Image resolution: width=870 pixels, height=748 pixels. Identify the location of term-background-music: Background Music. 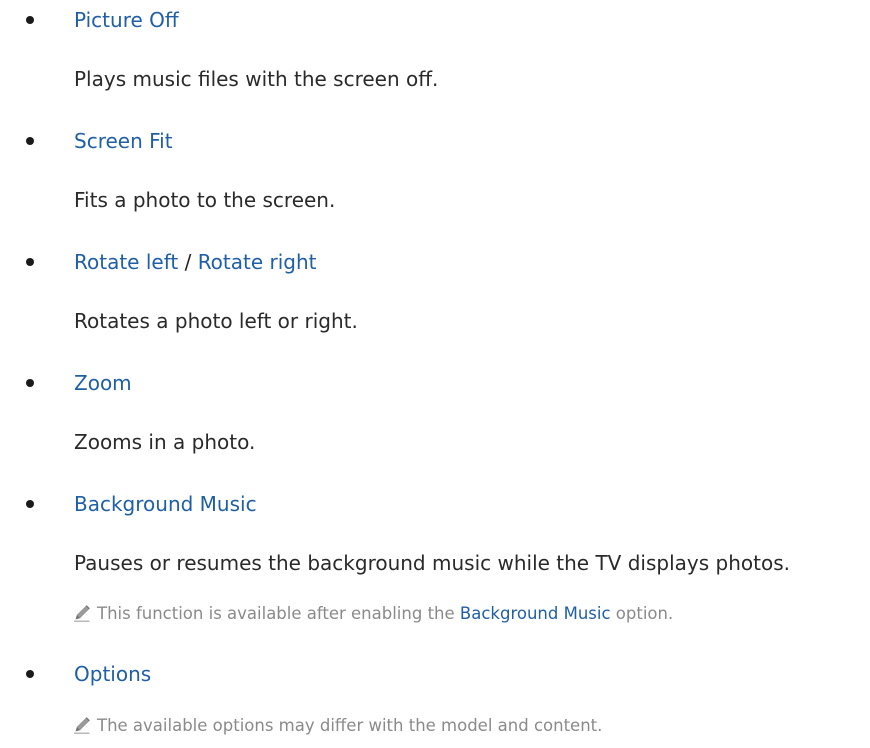
(165, 504).